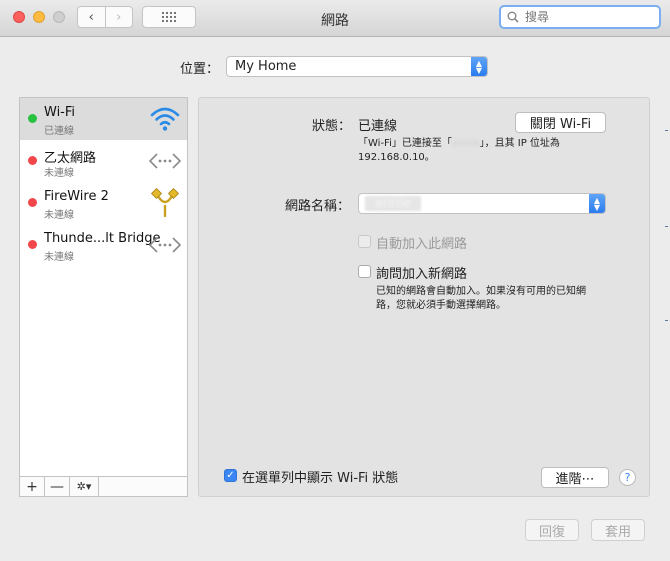 Image resolution: width=670 pixels, height=561 pixels. Describe the element at coordinates (165, 161) in the screenshot. I see `ethernet-icon` at that location.